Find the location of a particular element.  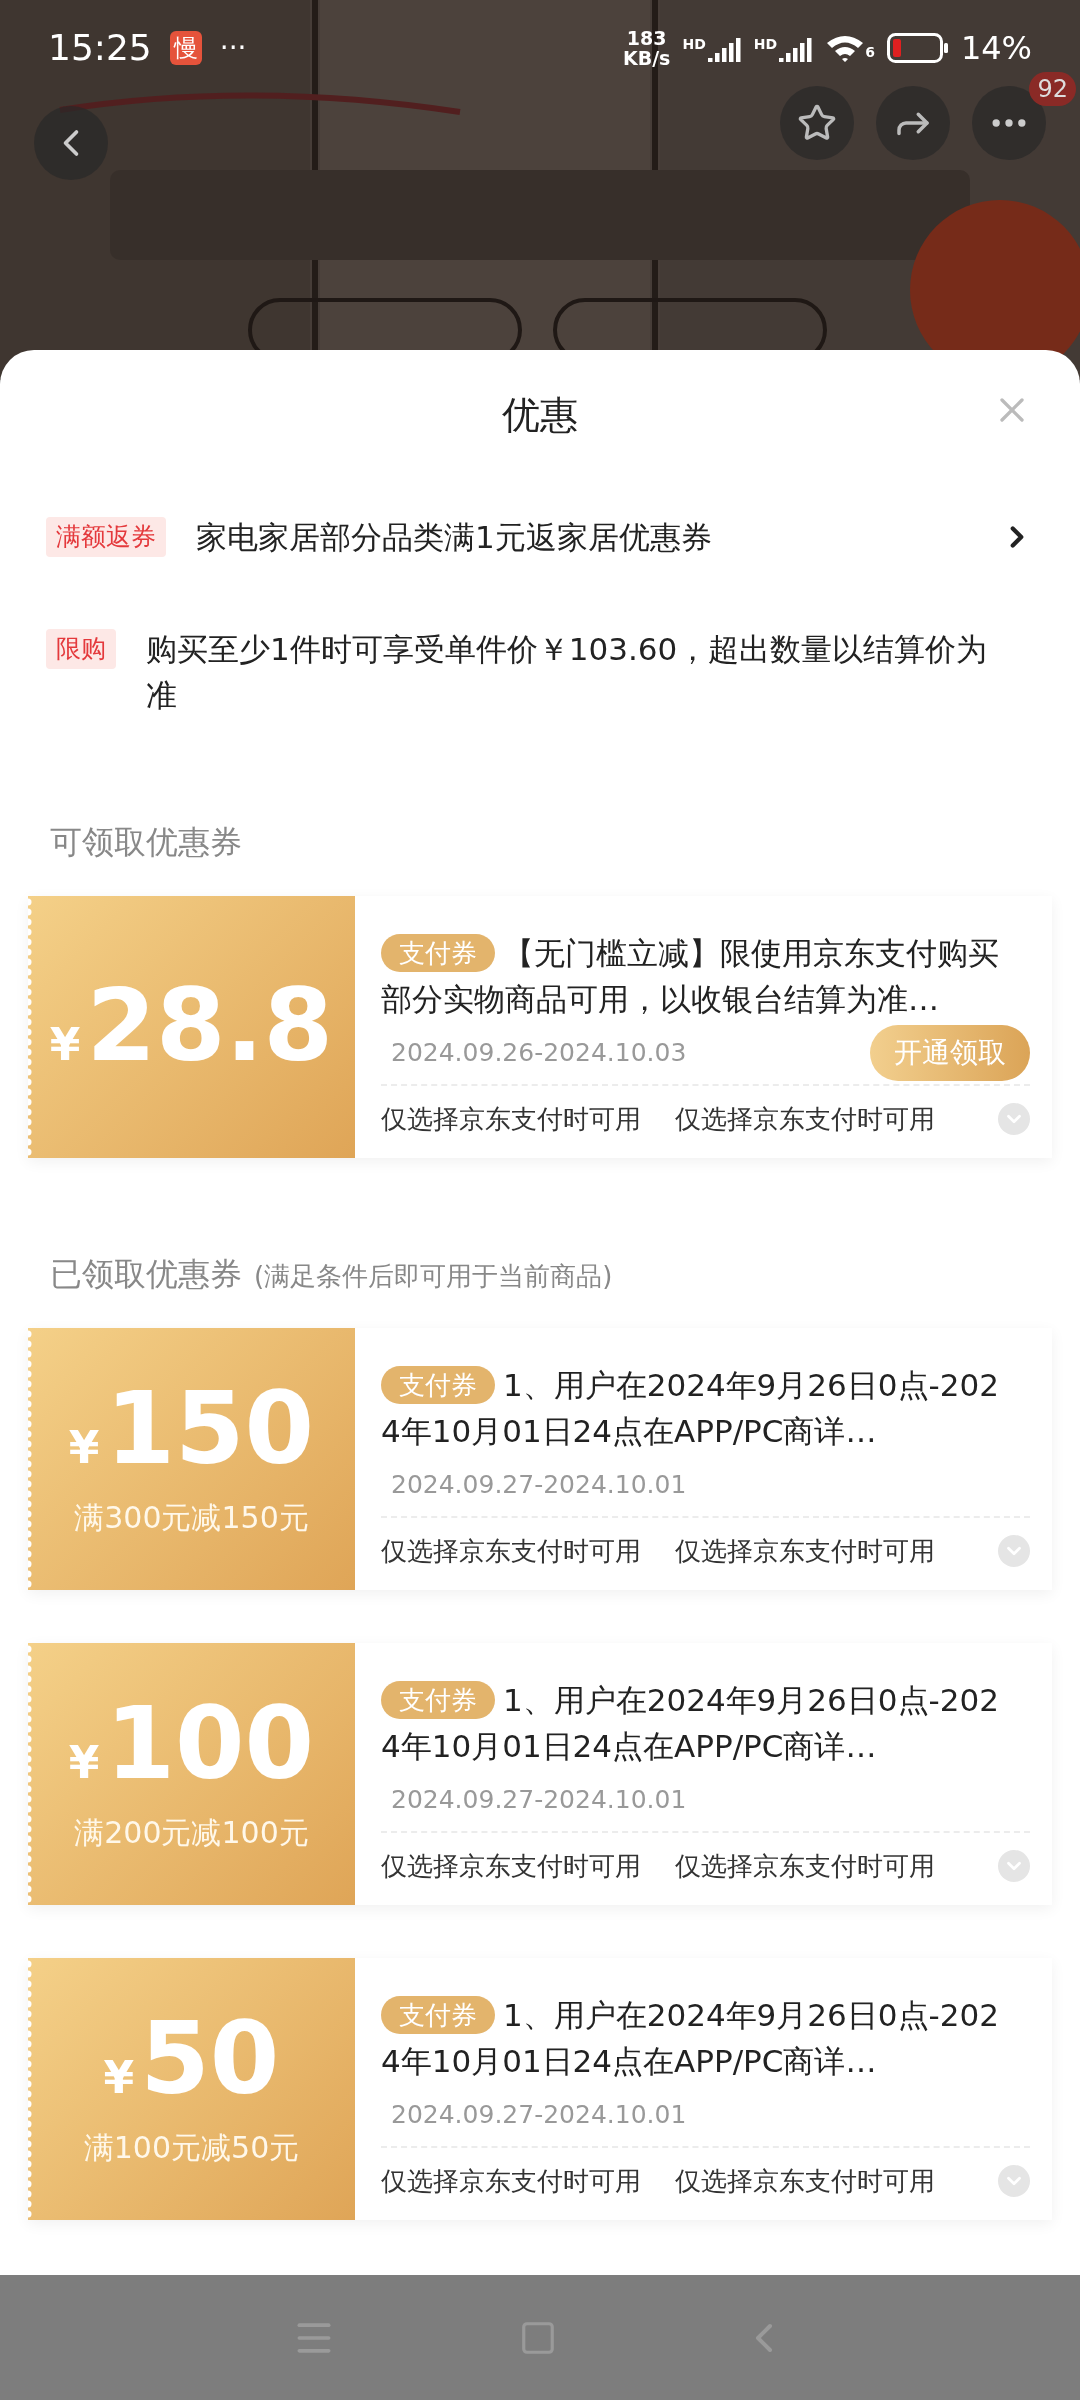

promo-tag: 限购 is located at coordinates (81, 649).